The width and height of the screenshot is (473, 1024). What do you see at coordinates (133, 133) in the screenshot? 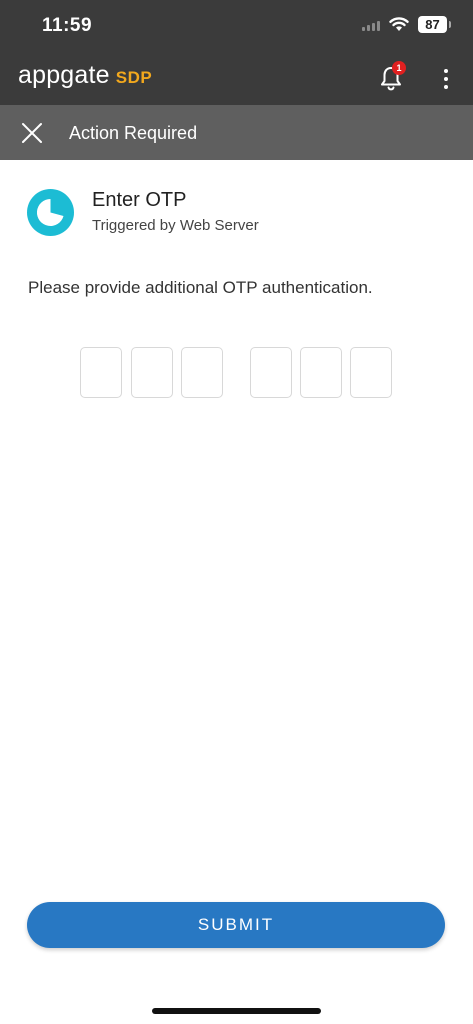
I see `sub-header-title: Action Required` at bounding box center [133, 133].